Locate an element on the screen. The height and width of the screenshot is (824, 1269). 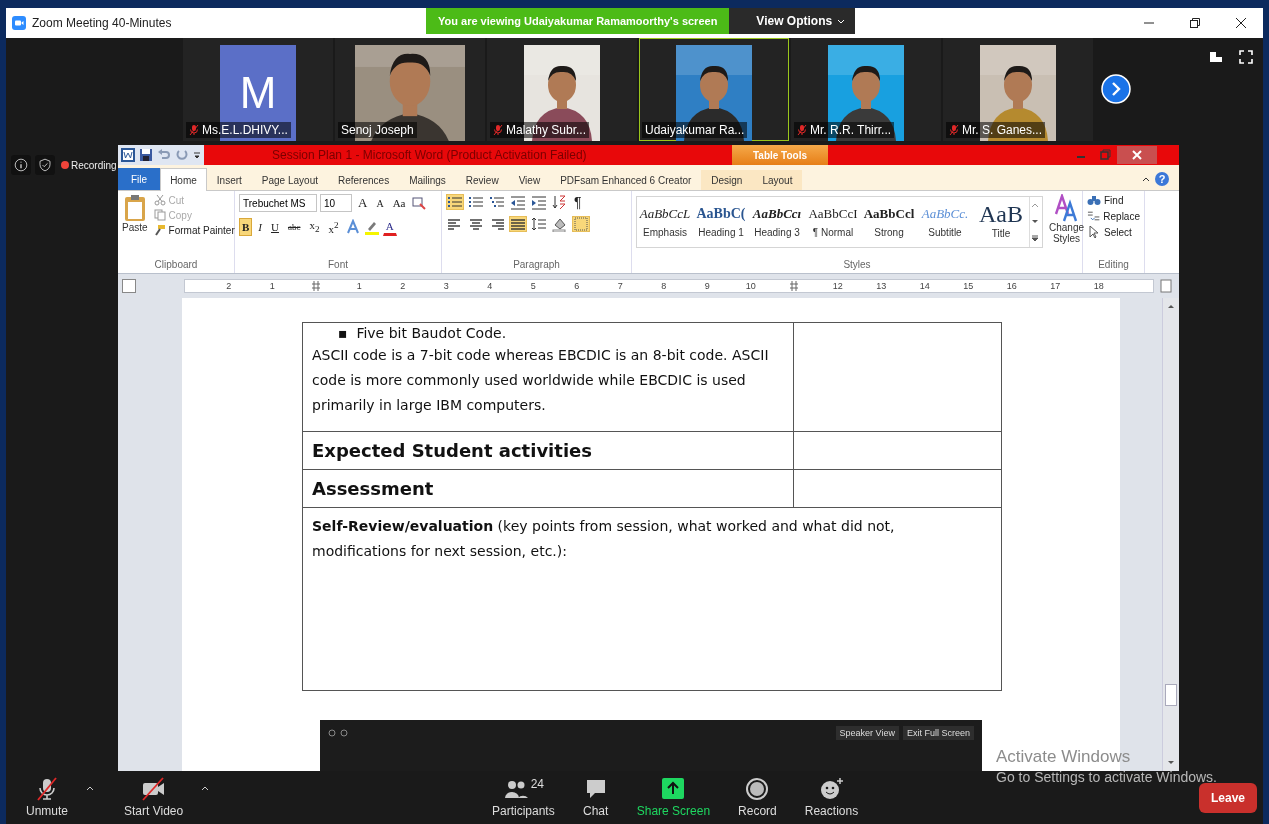
document-title: Session Plan 1 - Microsoft Word (Product Activation Failed) is located at coordinates (429, 155).